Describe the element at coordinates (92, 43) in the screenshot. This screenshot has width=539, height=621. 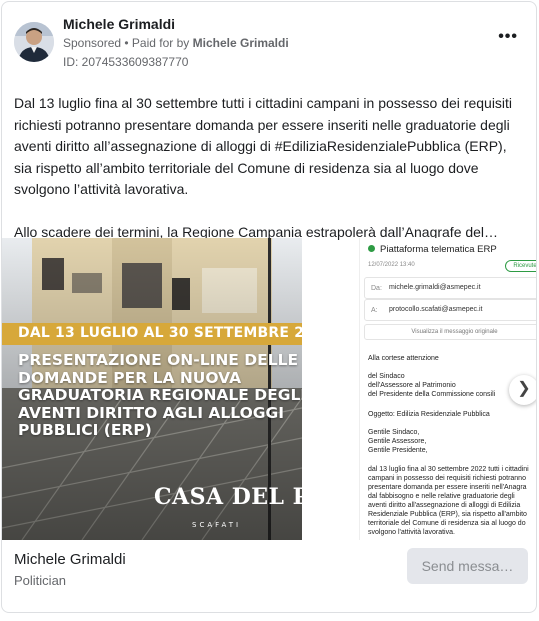
I see `sponsored-label: Sponsored` at that location.